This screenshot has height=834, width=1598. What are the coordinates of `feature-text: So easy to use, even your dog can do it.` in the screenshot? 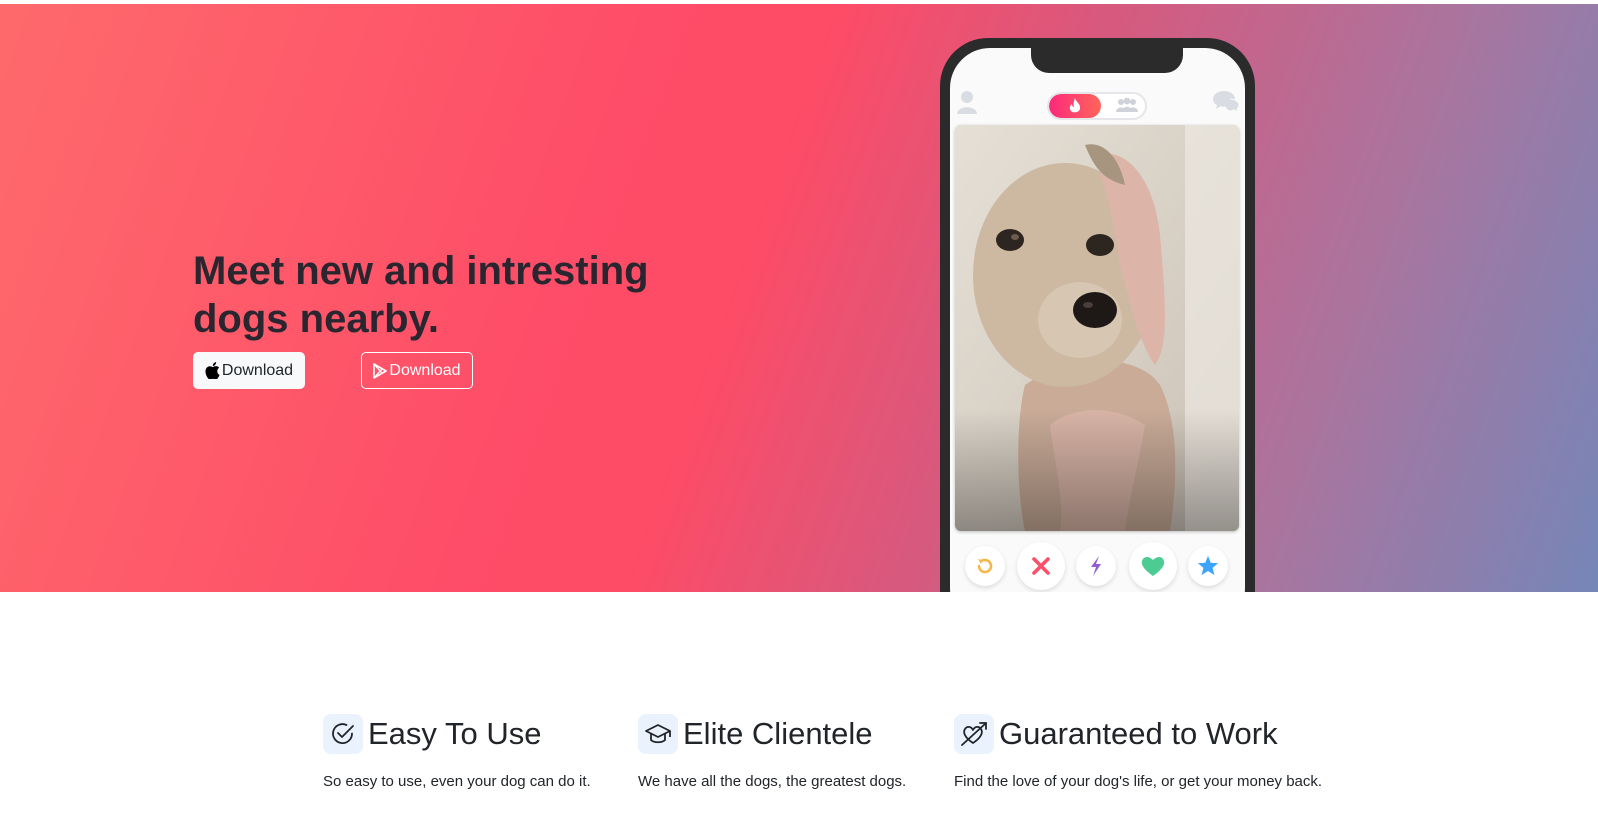 It's located at (457, 781).